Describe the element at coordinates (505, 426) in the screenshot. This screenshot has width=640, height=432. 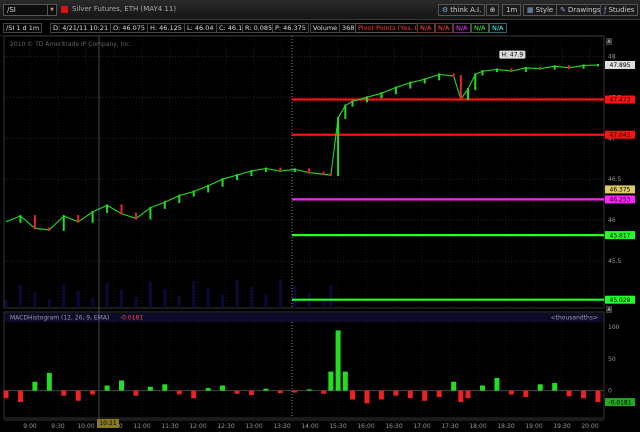
I see `time-tick-label: 18:30` at that location.